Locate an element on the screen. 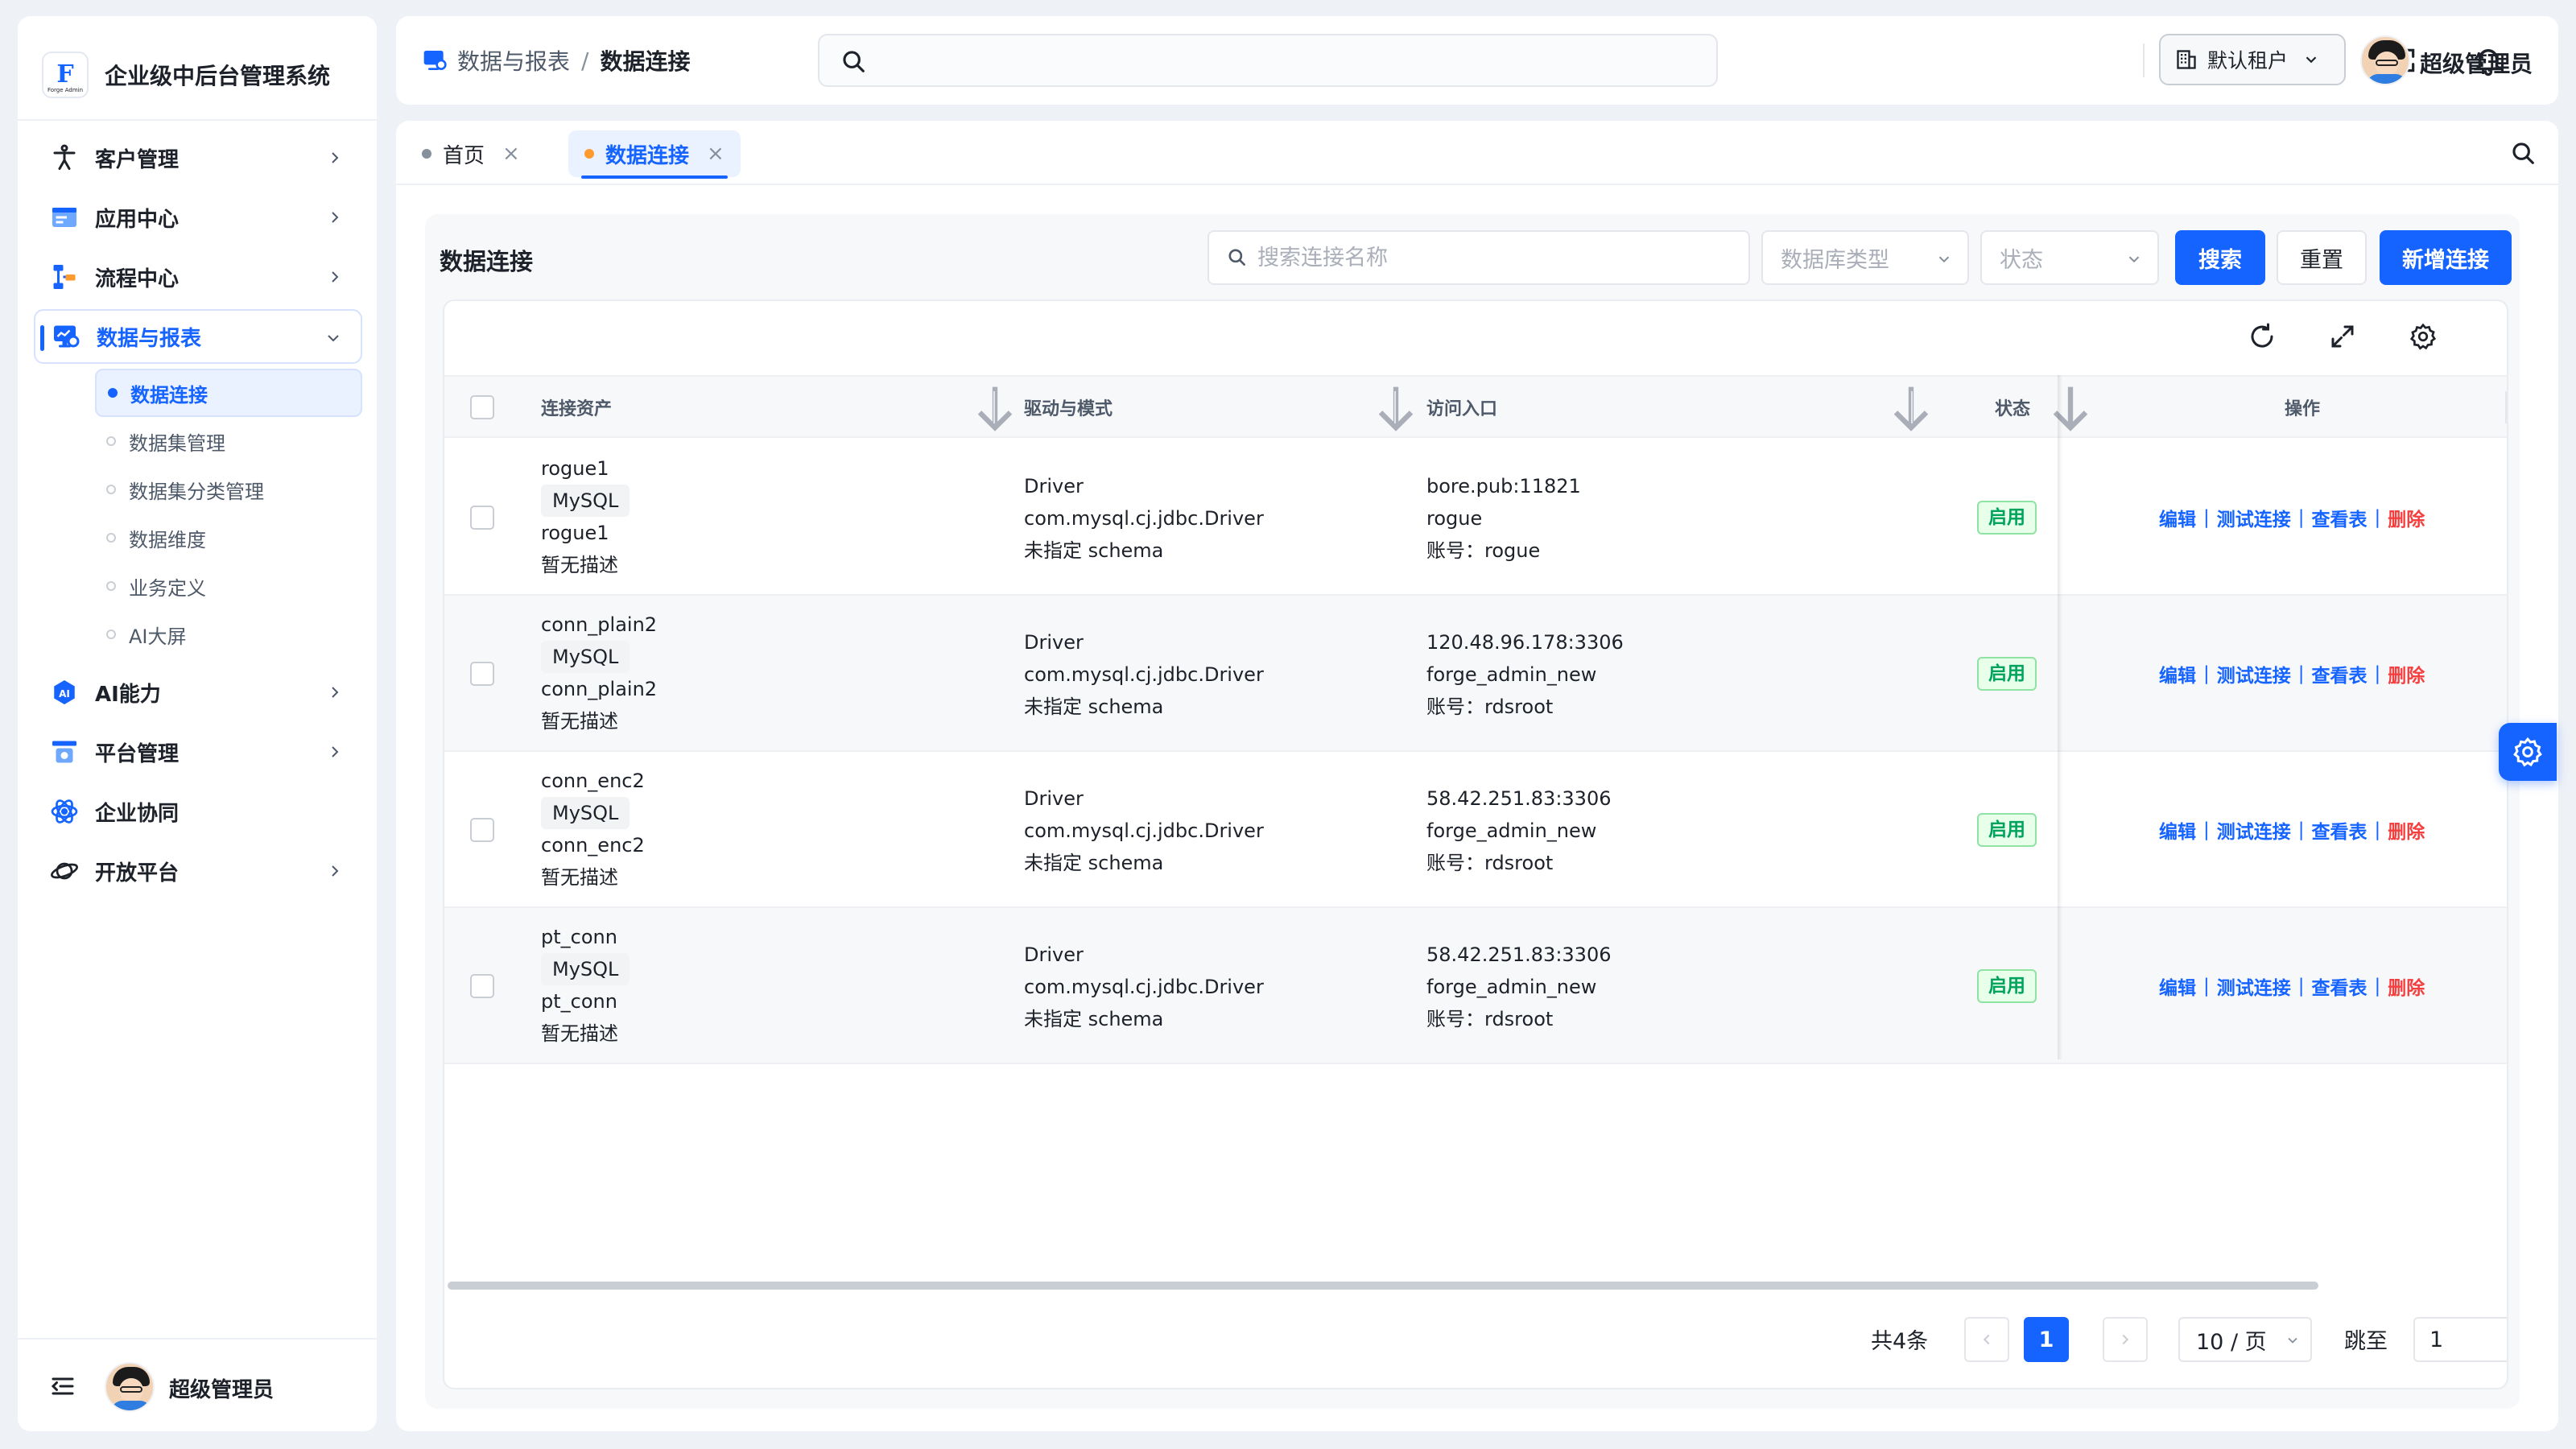 Image resolution: width=2576 pixels, height=1449 pixels. bullet-icon is located at coordinates (111, 441).